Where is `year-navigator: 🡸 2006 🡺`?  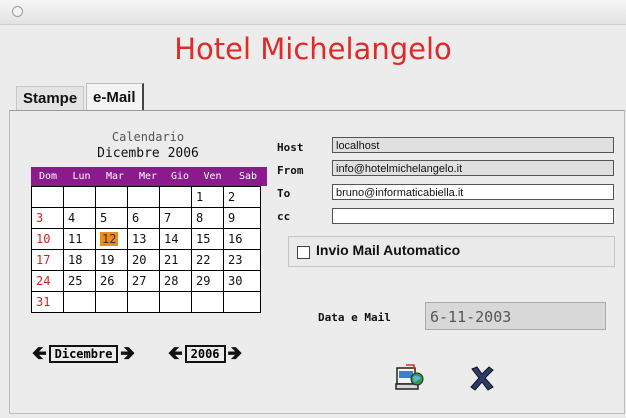
year-navigator: 🡸 2006 🡺 is located at coordinates (205, 354).